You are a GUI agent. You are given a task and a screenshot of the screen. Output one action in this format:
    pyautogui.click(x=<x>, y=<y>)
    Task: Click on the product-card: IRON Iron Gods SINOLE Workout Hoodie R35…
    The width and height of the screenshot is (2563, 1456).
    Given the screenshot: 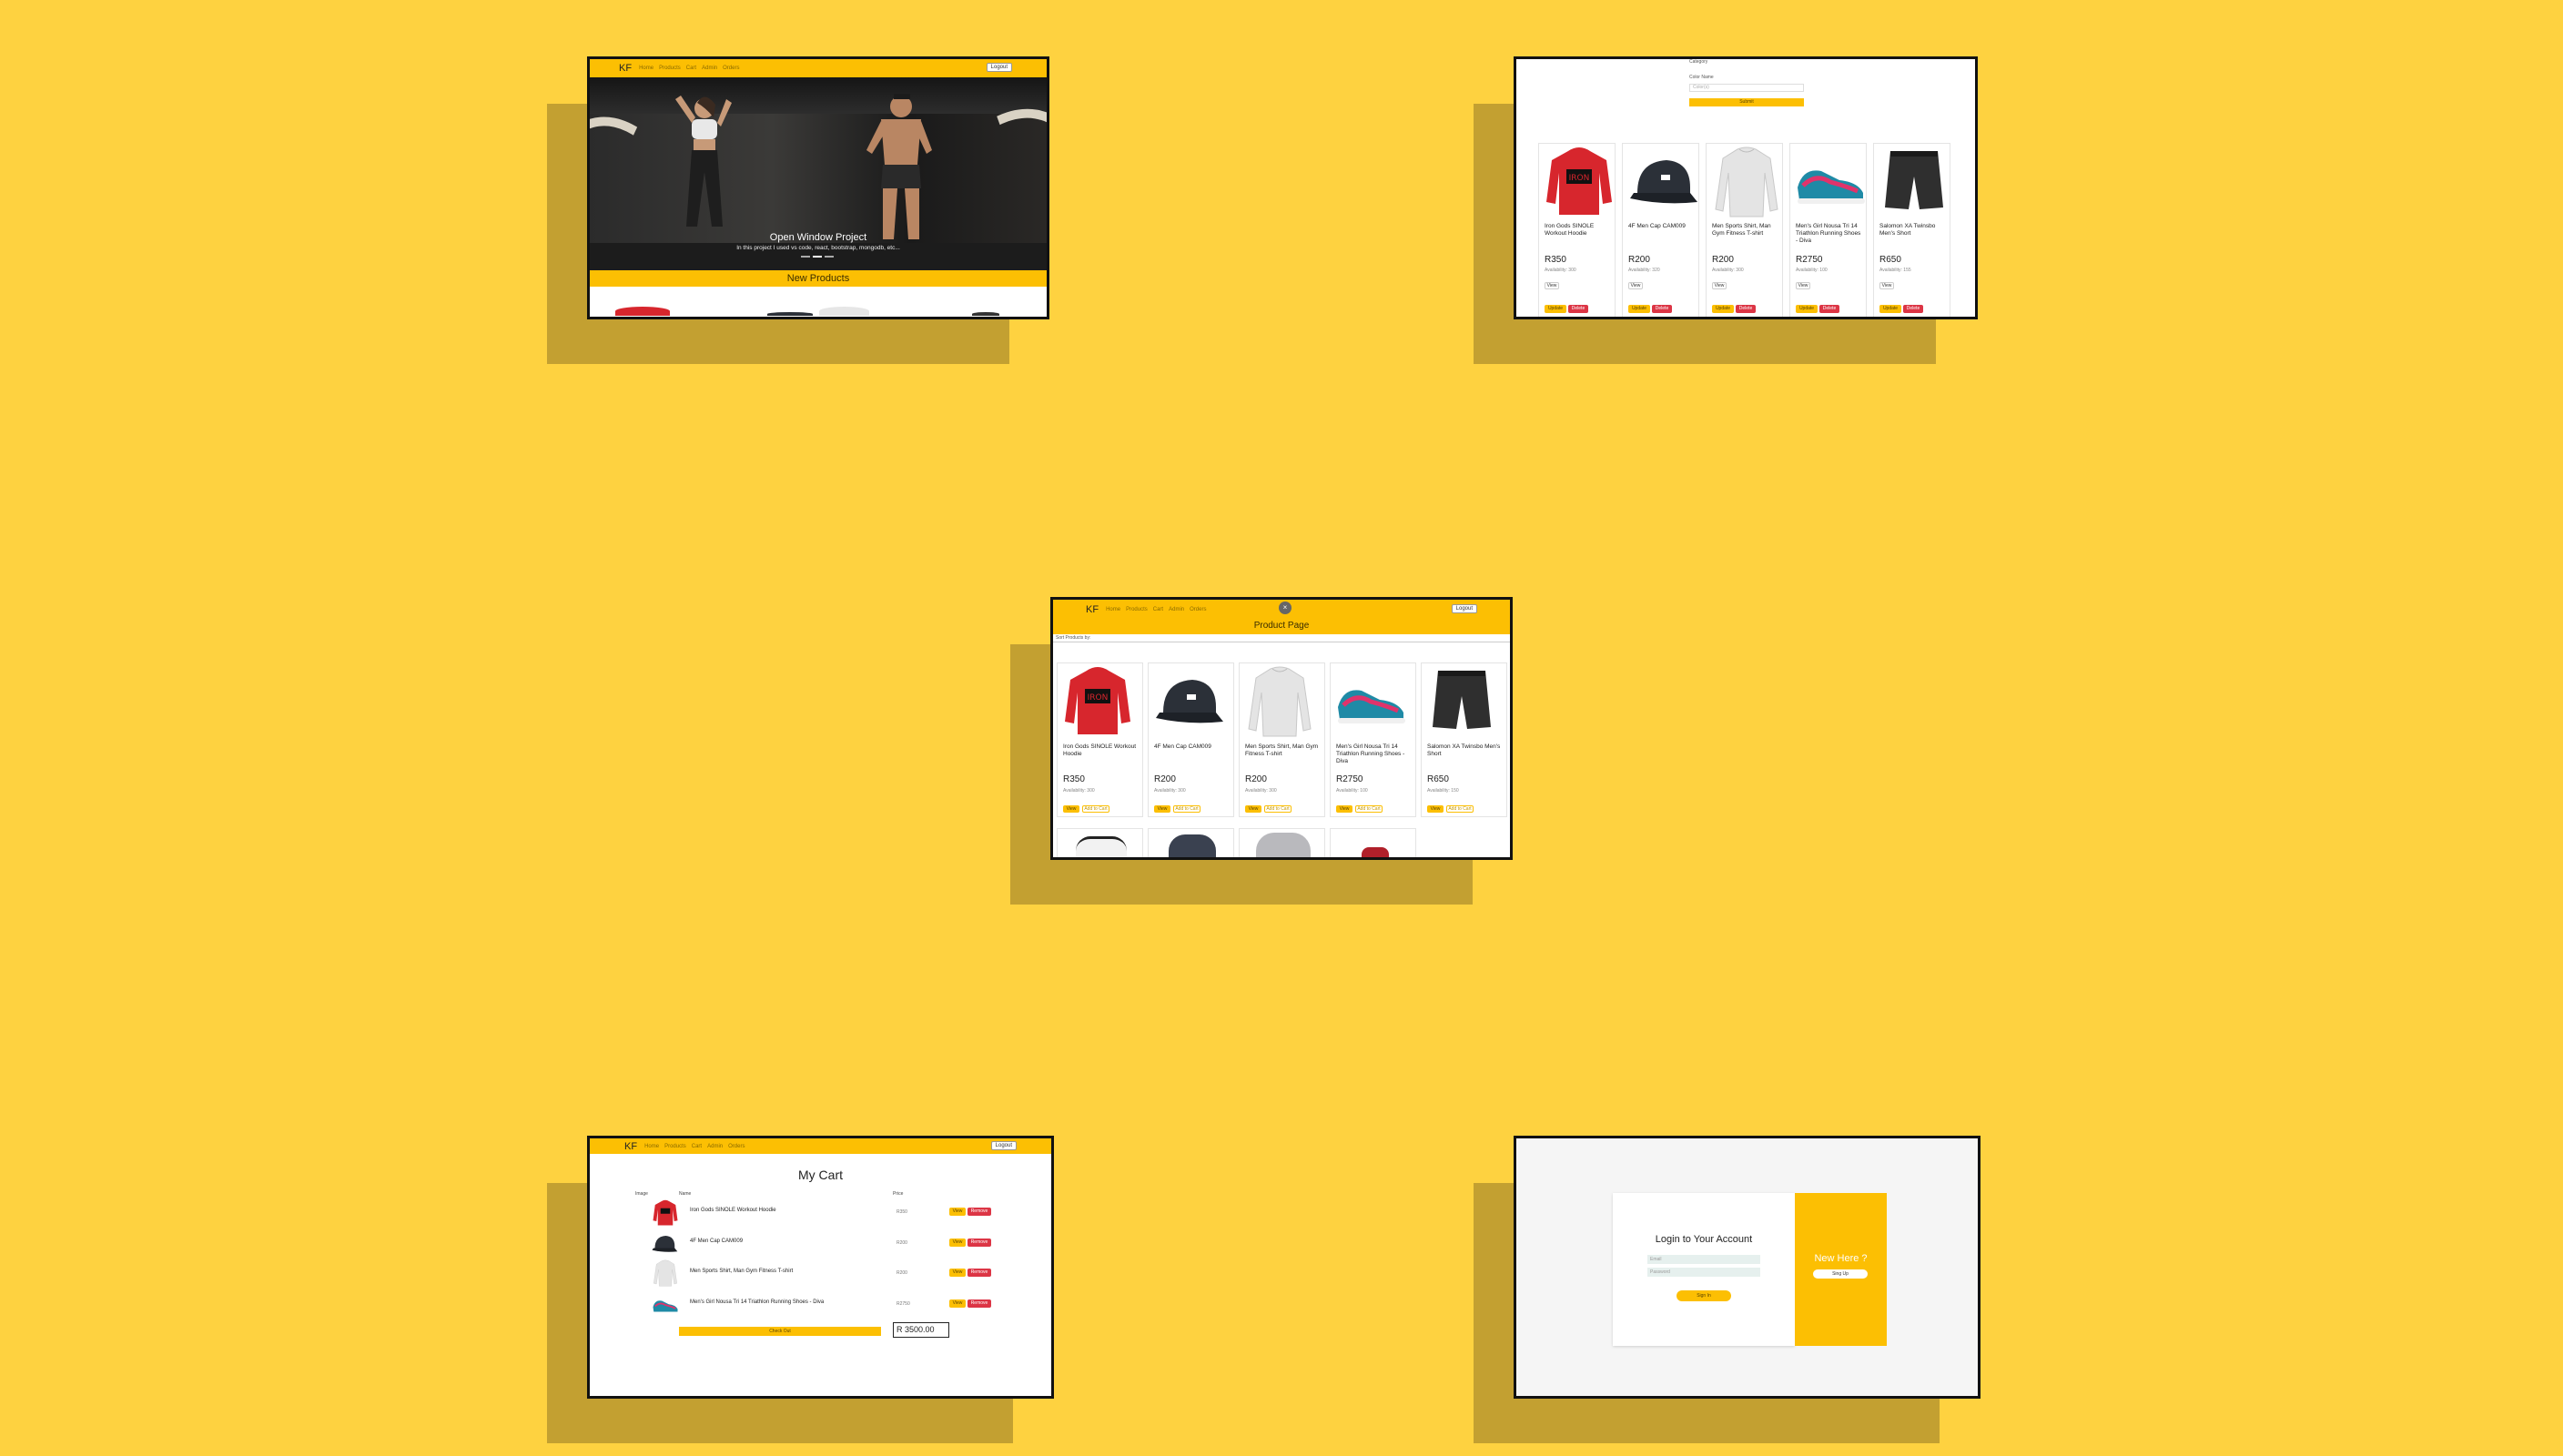 What is the action you would take?
    pyautogui.click(x=1100, y=740)
    